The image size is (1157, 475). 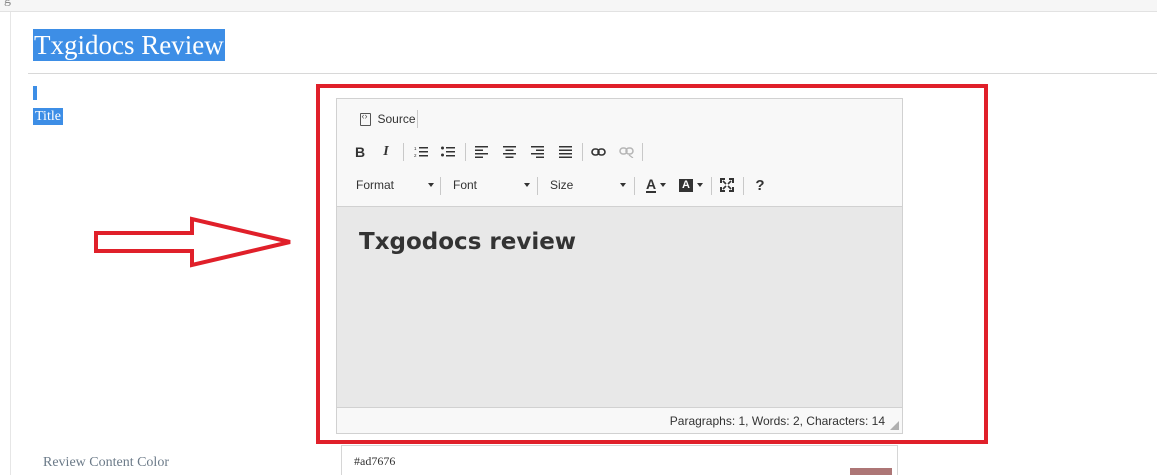 What do you see at coordinates (375, 461) in the screenshot?
I see `review-color-value: #ad7676` at bounding box center [375, 461].